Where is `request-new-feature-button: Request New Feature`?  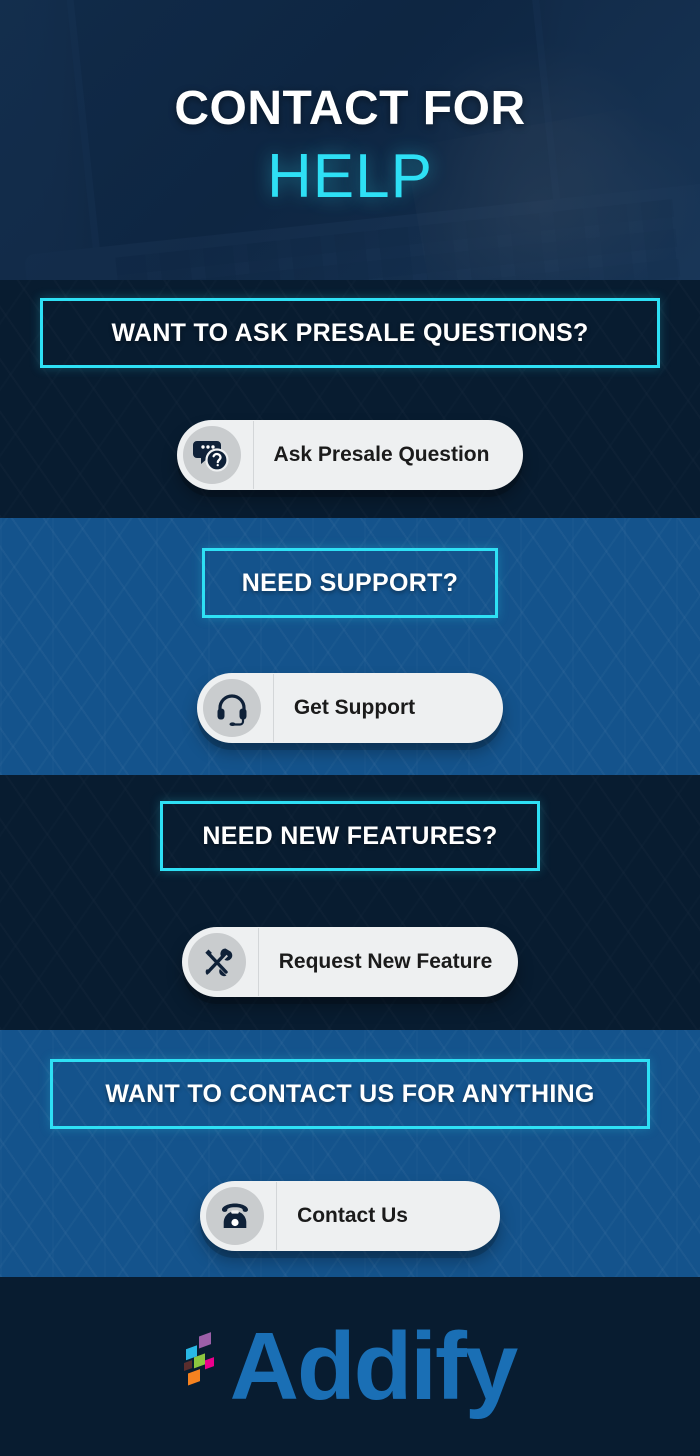
request-new-feature-button: Request New Feature is located at coordinates (350, 962).